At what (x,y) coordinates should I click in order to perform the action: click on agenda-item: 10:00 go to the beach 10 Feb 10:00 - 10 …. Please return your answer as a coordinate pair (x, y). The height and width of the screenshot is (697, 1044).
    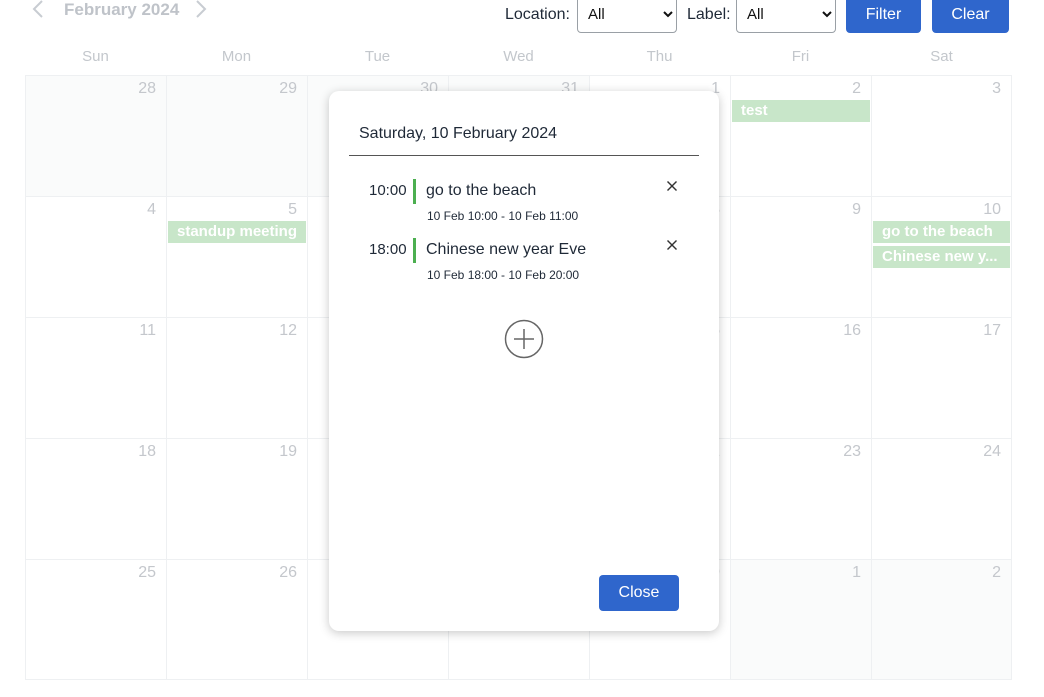
    Looking at the image, I should click on (524, 204).